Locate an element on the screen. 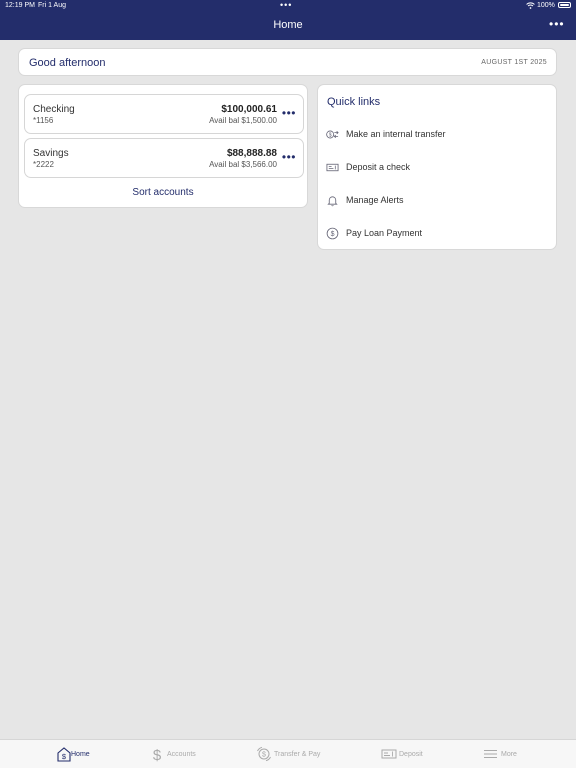  tab-accounts: $ Accounts is located at coordinates (176, 755).